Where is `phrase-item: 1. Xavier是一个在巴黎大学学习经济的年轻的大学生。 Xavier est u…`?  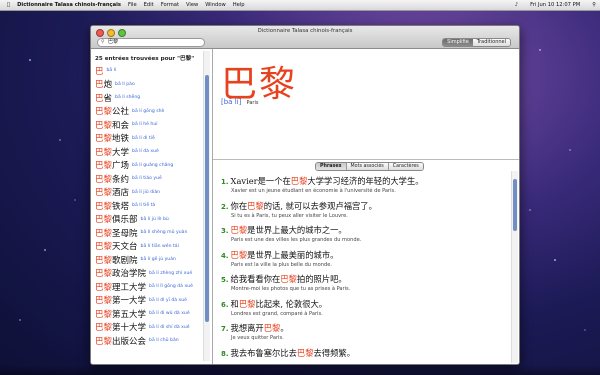 phrase-item: 1. Xavier是一个在巴黎大学学习经济的年轻的大学生。 Xavier est u… is located at coordinates (363, 187).